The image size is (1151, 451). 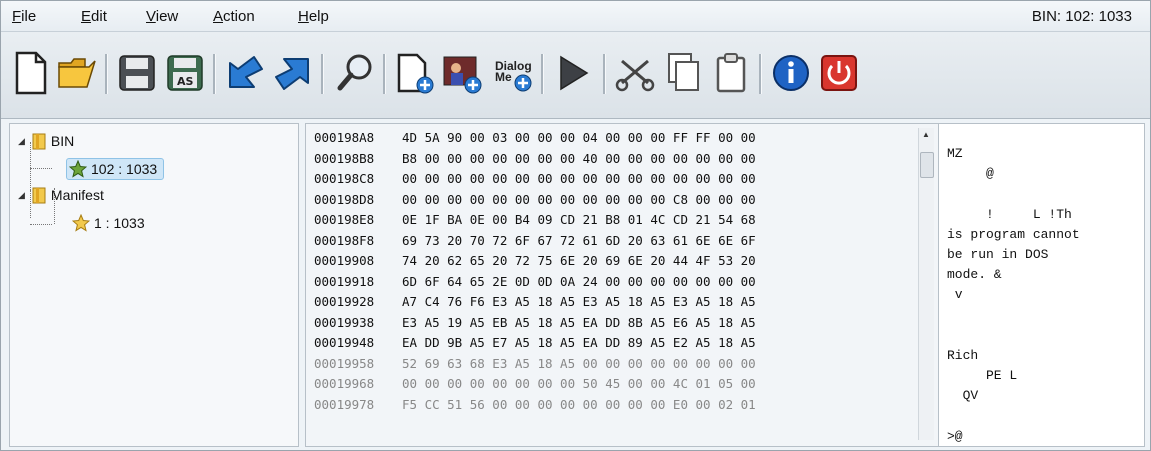 I want to click on menu-file: File, so click(x=24, y=16).